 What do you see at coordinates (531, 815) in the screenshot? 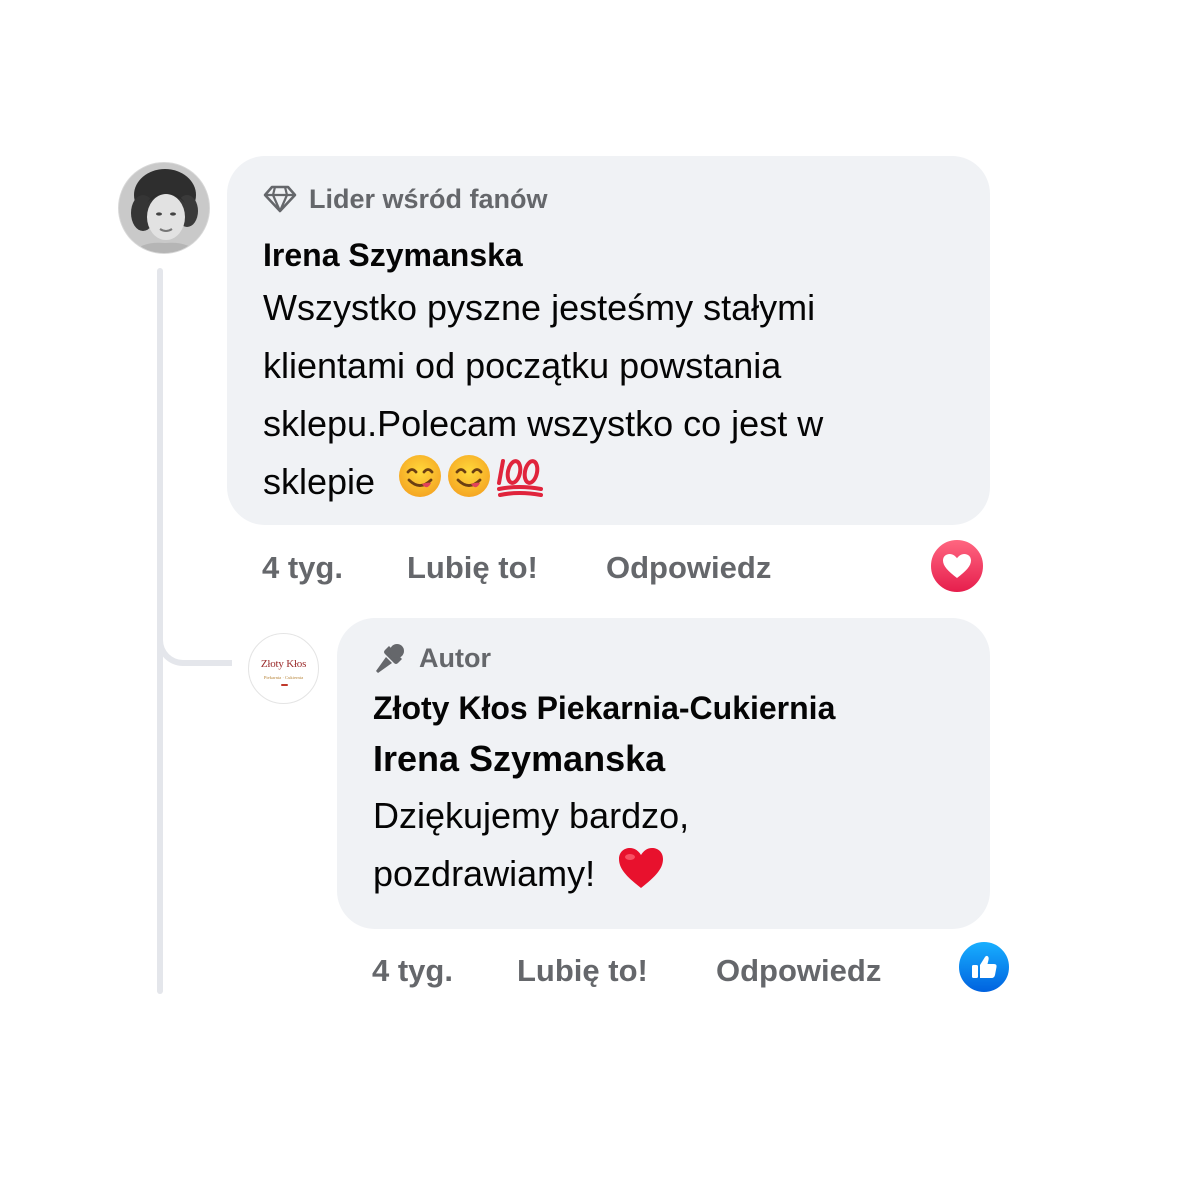
I see `reply-text-line: Dziękujemy bardzo,` at bounding box center [531, 815].